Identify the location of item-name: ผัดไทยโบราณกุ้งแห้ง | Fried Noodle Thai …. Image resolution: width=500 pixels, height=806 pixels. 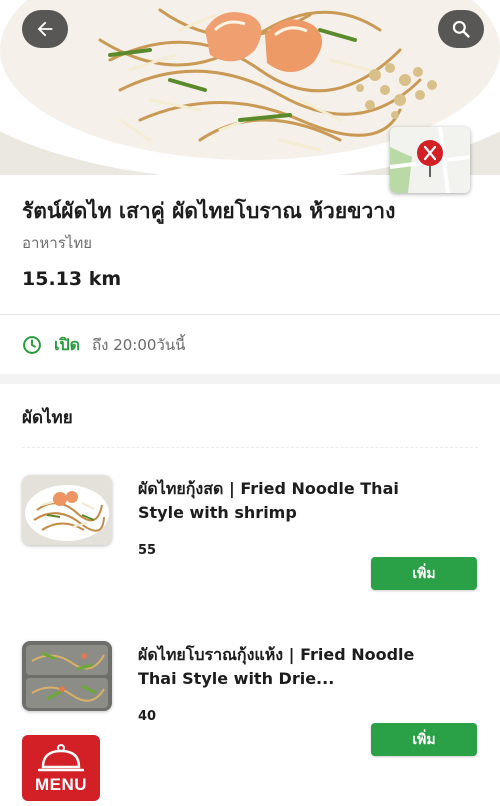
(283, 667).